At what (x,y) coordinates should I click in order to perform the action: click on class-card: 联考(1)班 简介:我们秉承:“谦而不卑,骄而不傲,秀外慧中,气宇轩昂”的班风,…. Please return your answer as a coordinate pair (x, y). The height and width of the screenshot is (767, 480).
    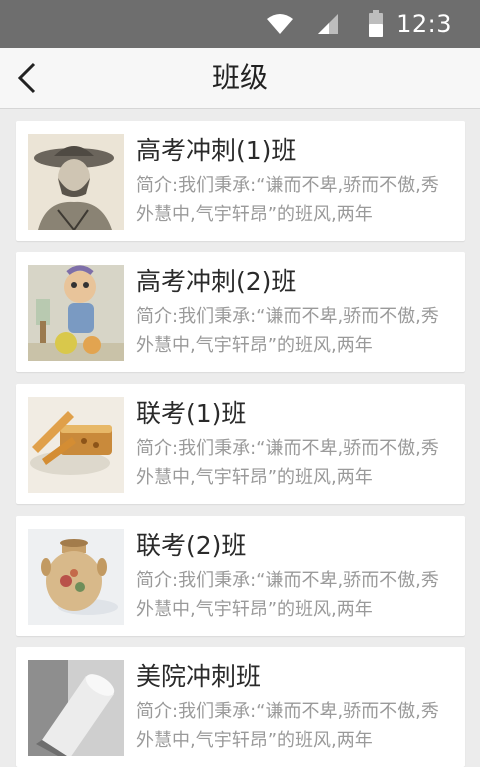
    Looking at the image, I should click on (240, 444).